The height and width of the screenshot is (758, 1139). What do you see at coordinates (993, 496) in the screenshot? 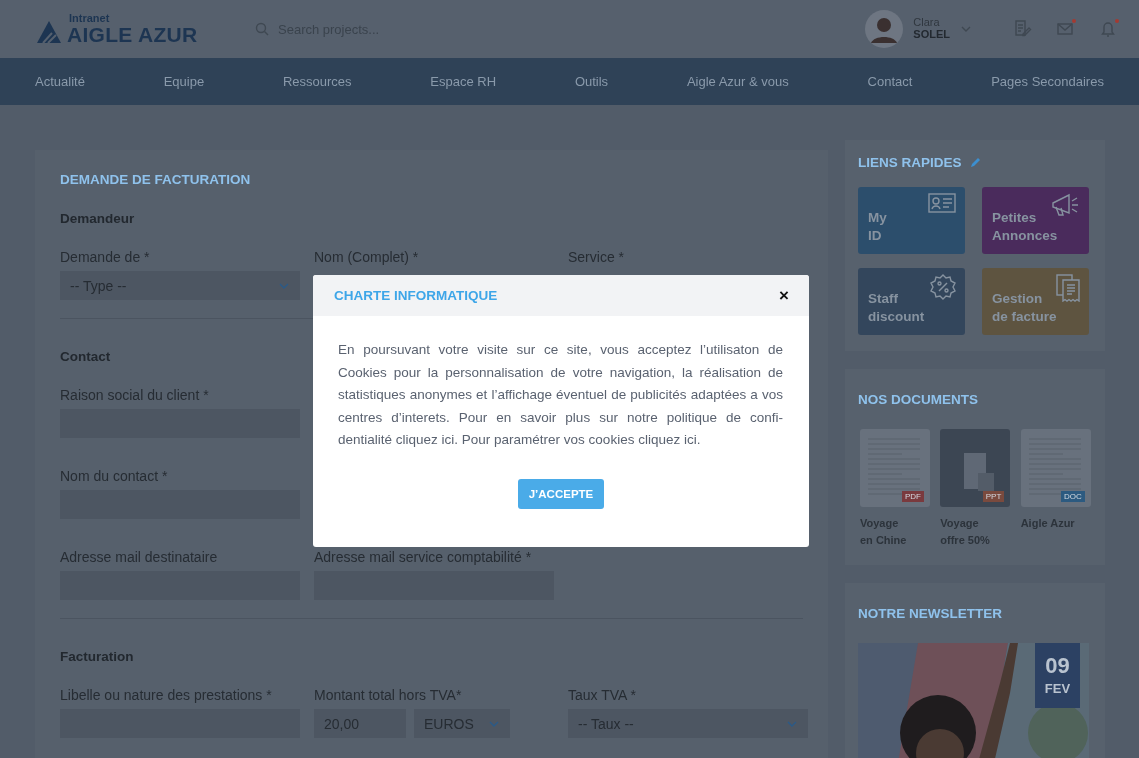
I see `file-type-label: PPT` at bounding box center [993, 496].